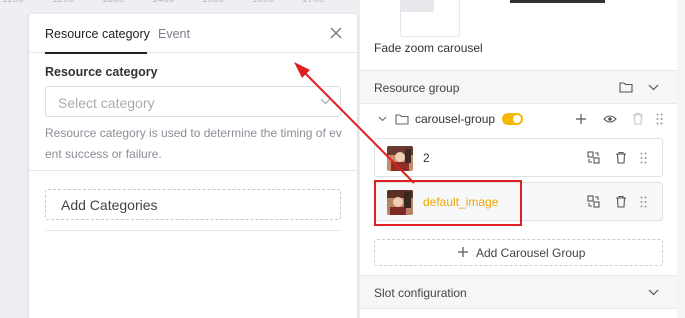  Describe the element at coordinates (428, 48) in the screenshot. I see `carousel-effect-label: Fade zoom carousel` at that location.